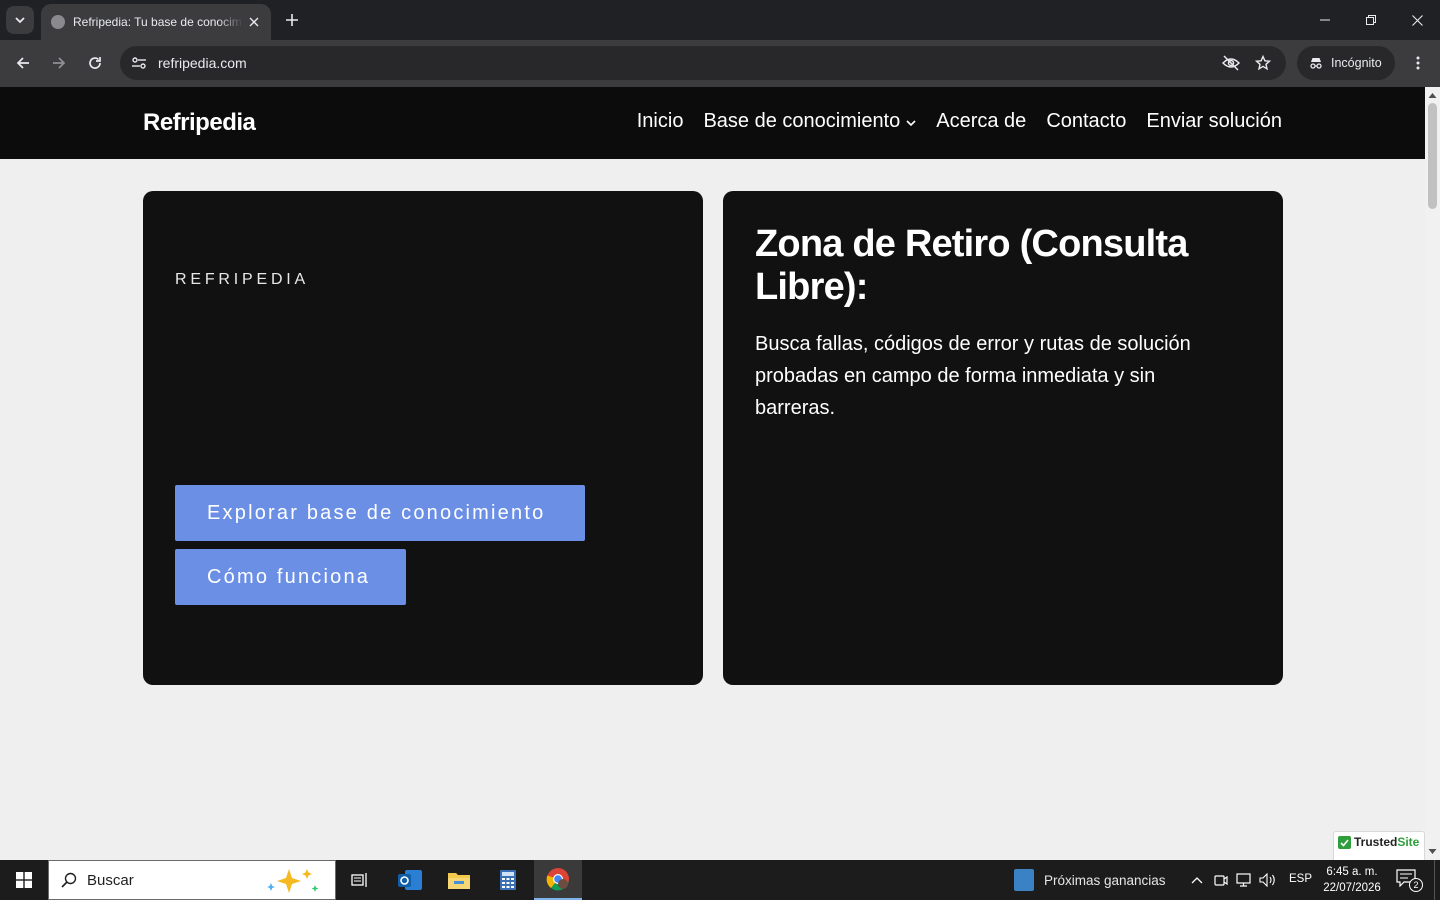  Describe the element at coordinates (199, 123) in the screenshot. I see `site-logo: Refripedia` at that location.